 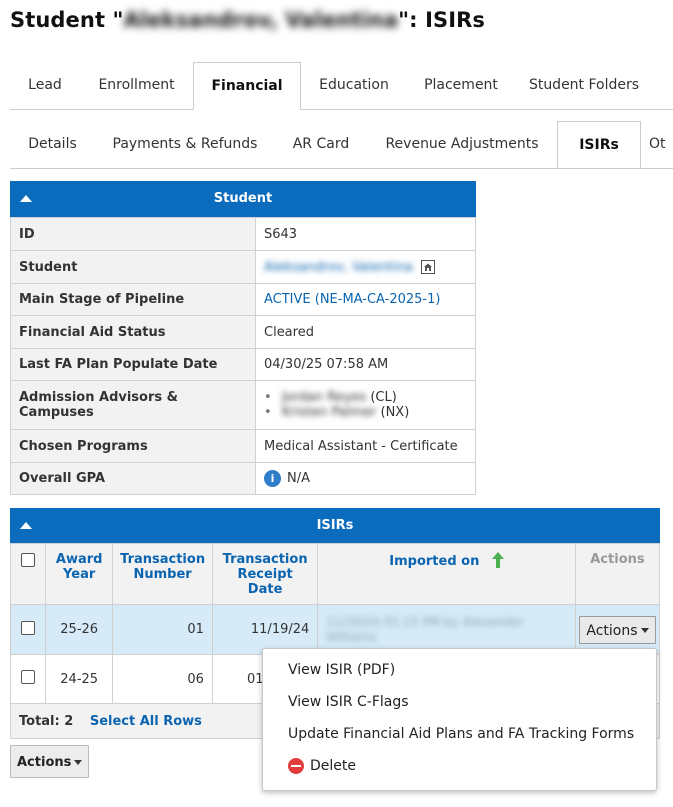 I want to click on select-all-header, so click(x=28, y=574).